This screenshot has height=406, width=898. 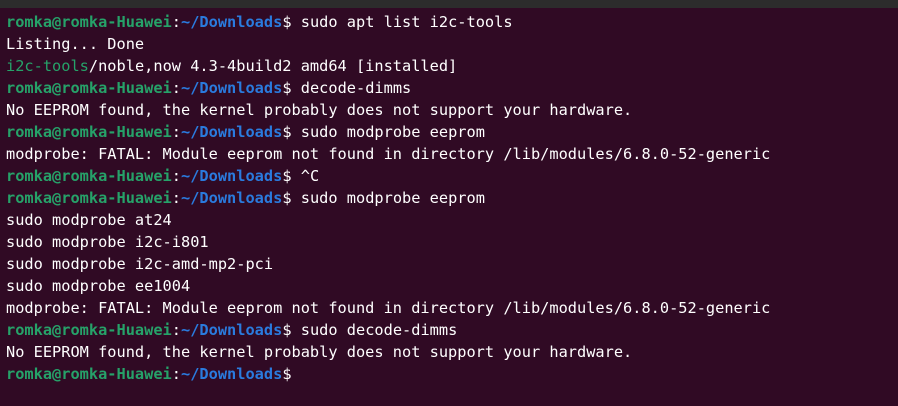 I want to click on command-text: sudo decode-dimms, so click(x=374, y=330).